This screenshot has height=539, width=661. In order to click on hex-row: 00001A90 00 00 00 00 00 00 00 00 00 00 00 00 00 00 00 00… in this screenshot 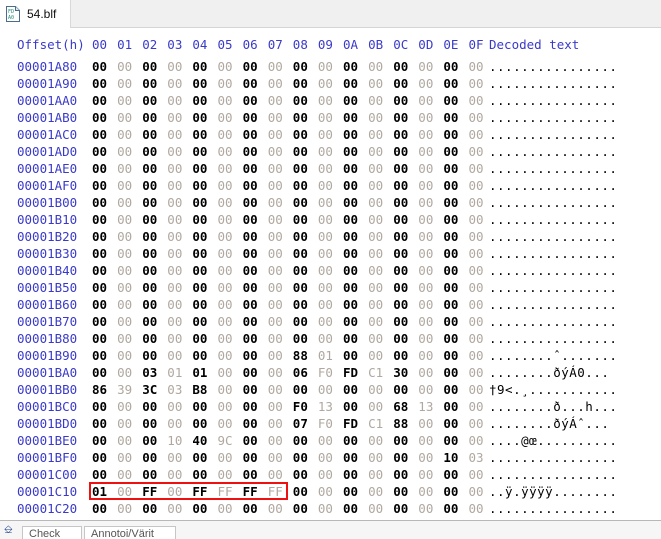, I will do `click(330, 83)`.